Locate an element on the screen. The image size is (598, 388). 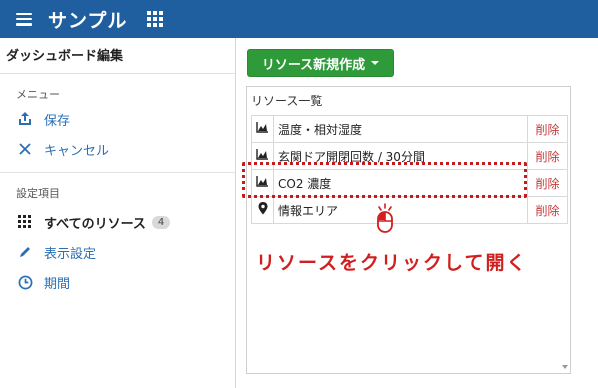
create-resource-button: リソース新規作成 is located at coordinates (320, 63).